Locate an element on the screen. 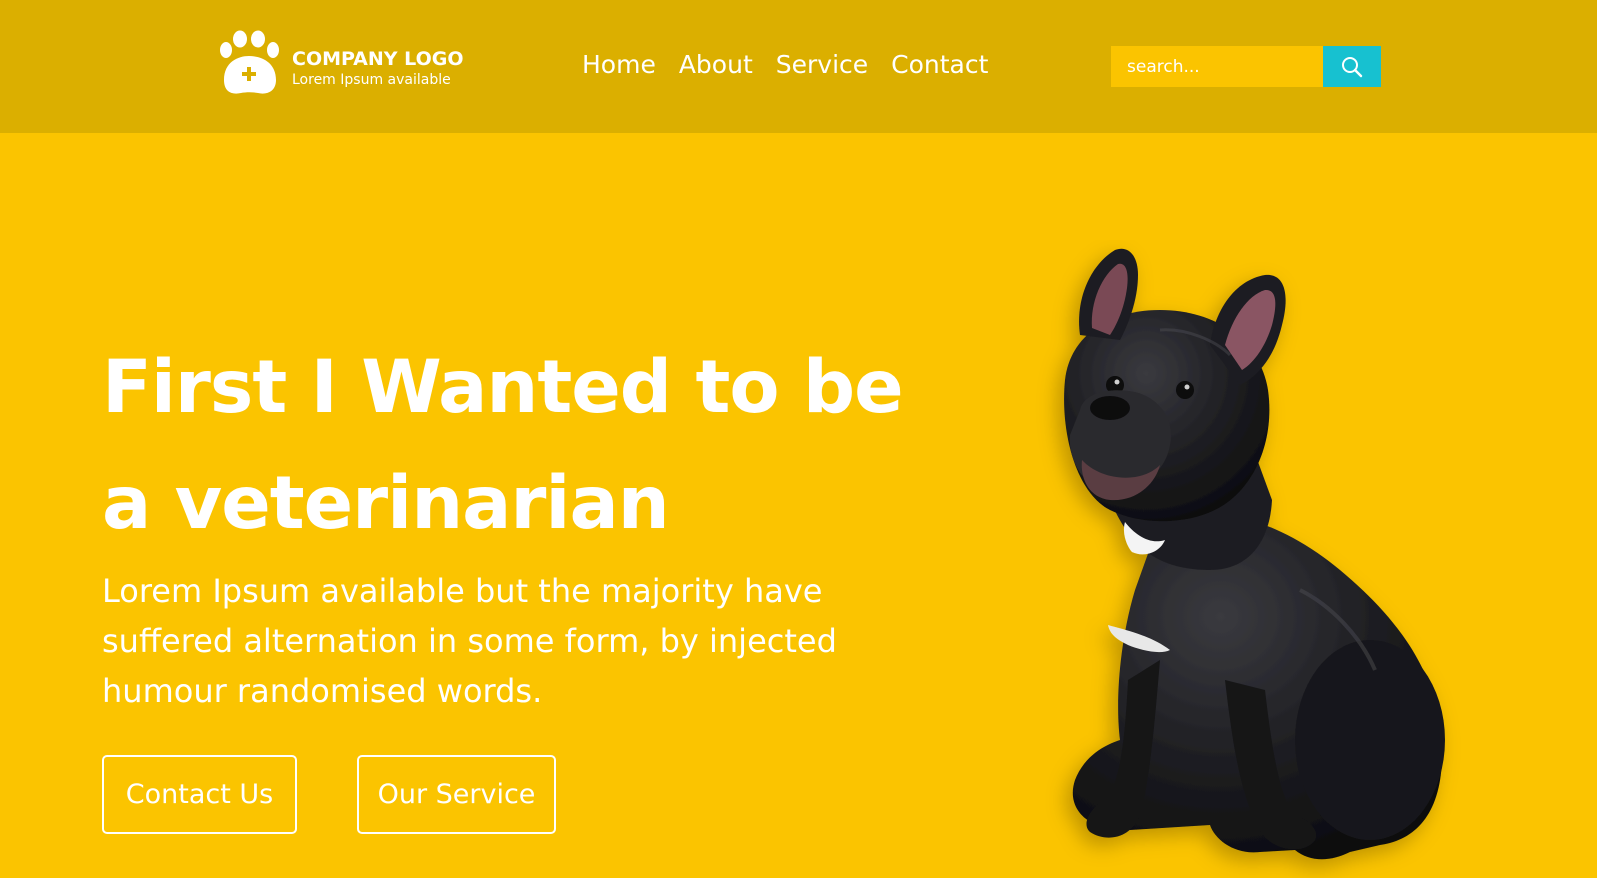 Image resolution: width=1597 pixels, height=878 pixels. nav-home: Home is located at coordinates (619, 65).